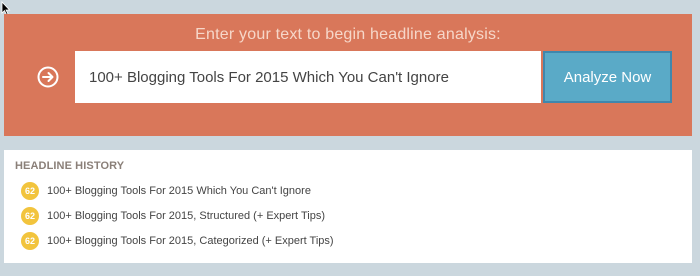 The image size is (700, 276). What do you see at coordinates (70, 166) in the screenshot?
I see `history-title: HEADLINE HISTORY` at bounding box center [70, 166].